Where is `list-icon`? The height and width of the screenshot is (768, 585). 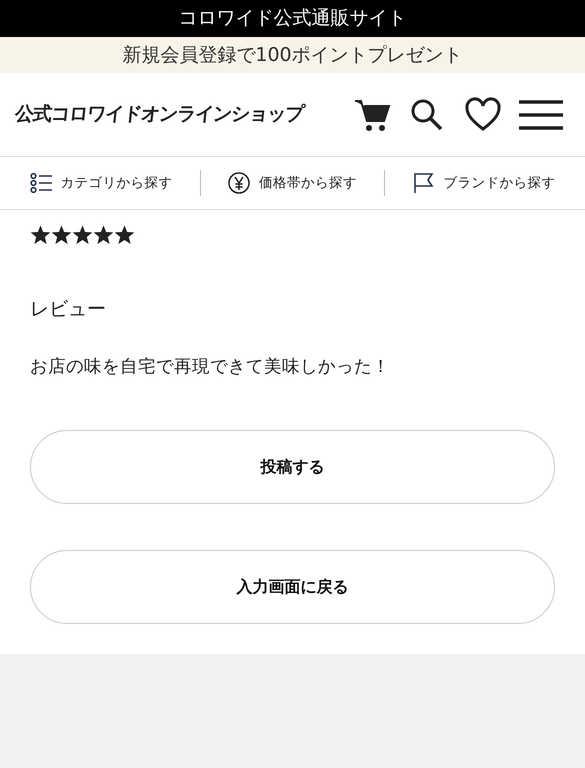
list-icon is located at coordinates (41, 183).